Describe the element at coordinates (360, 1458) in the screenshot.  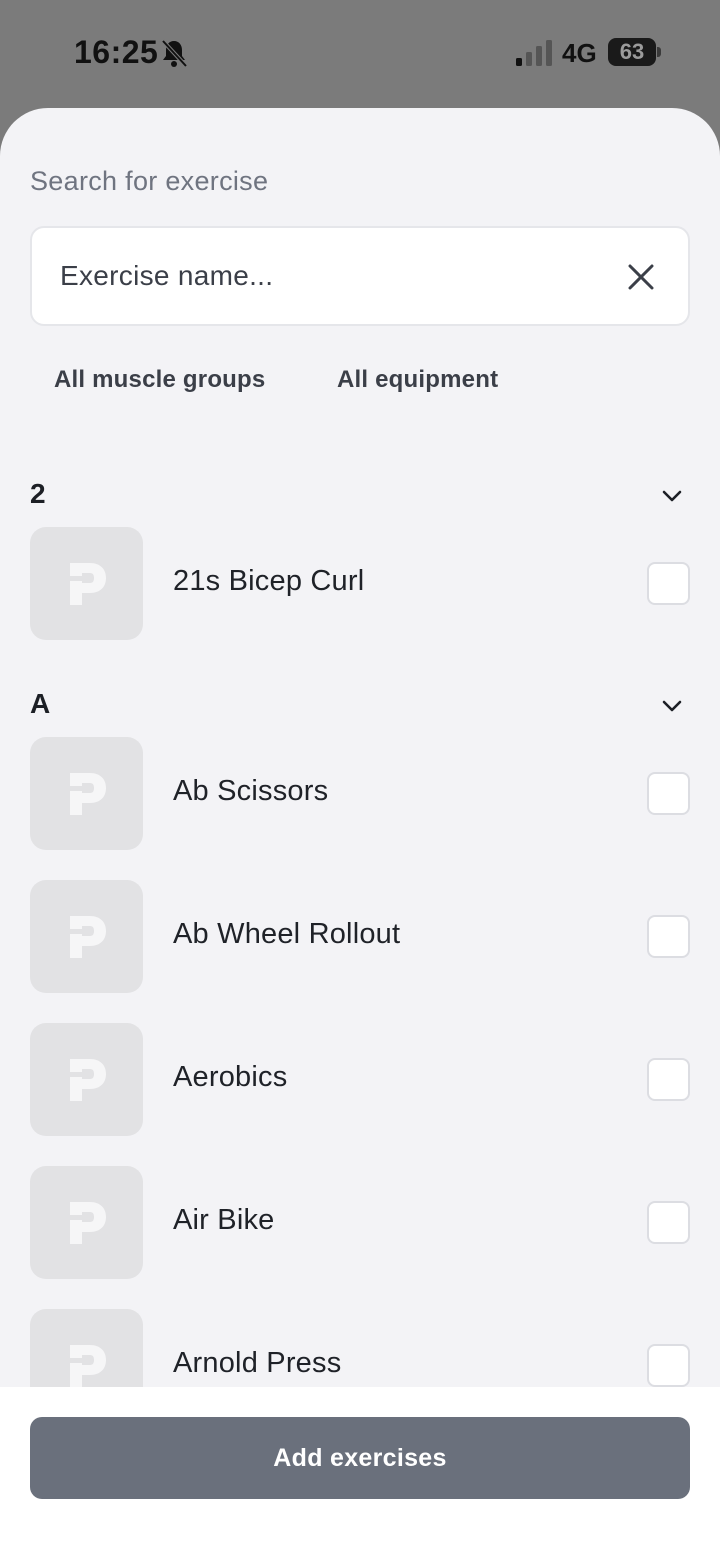
I see `add-exercises-button: Add exercises` at that location.